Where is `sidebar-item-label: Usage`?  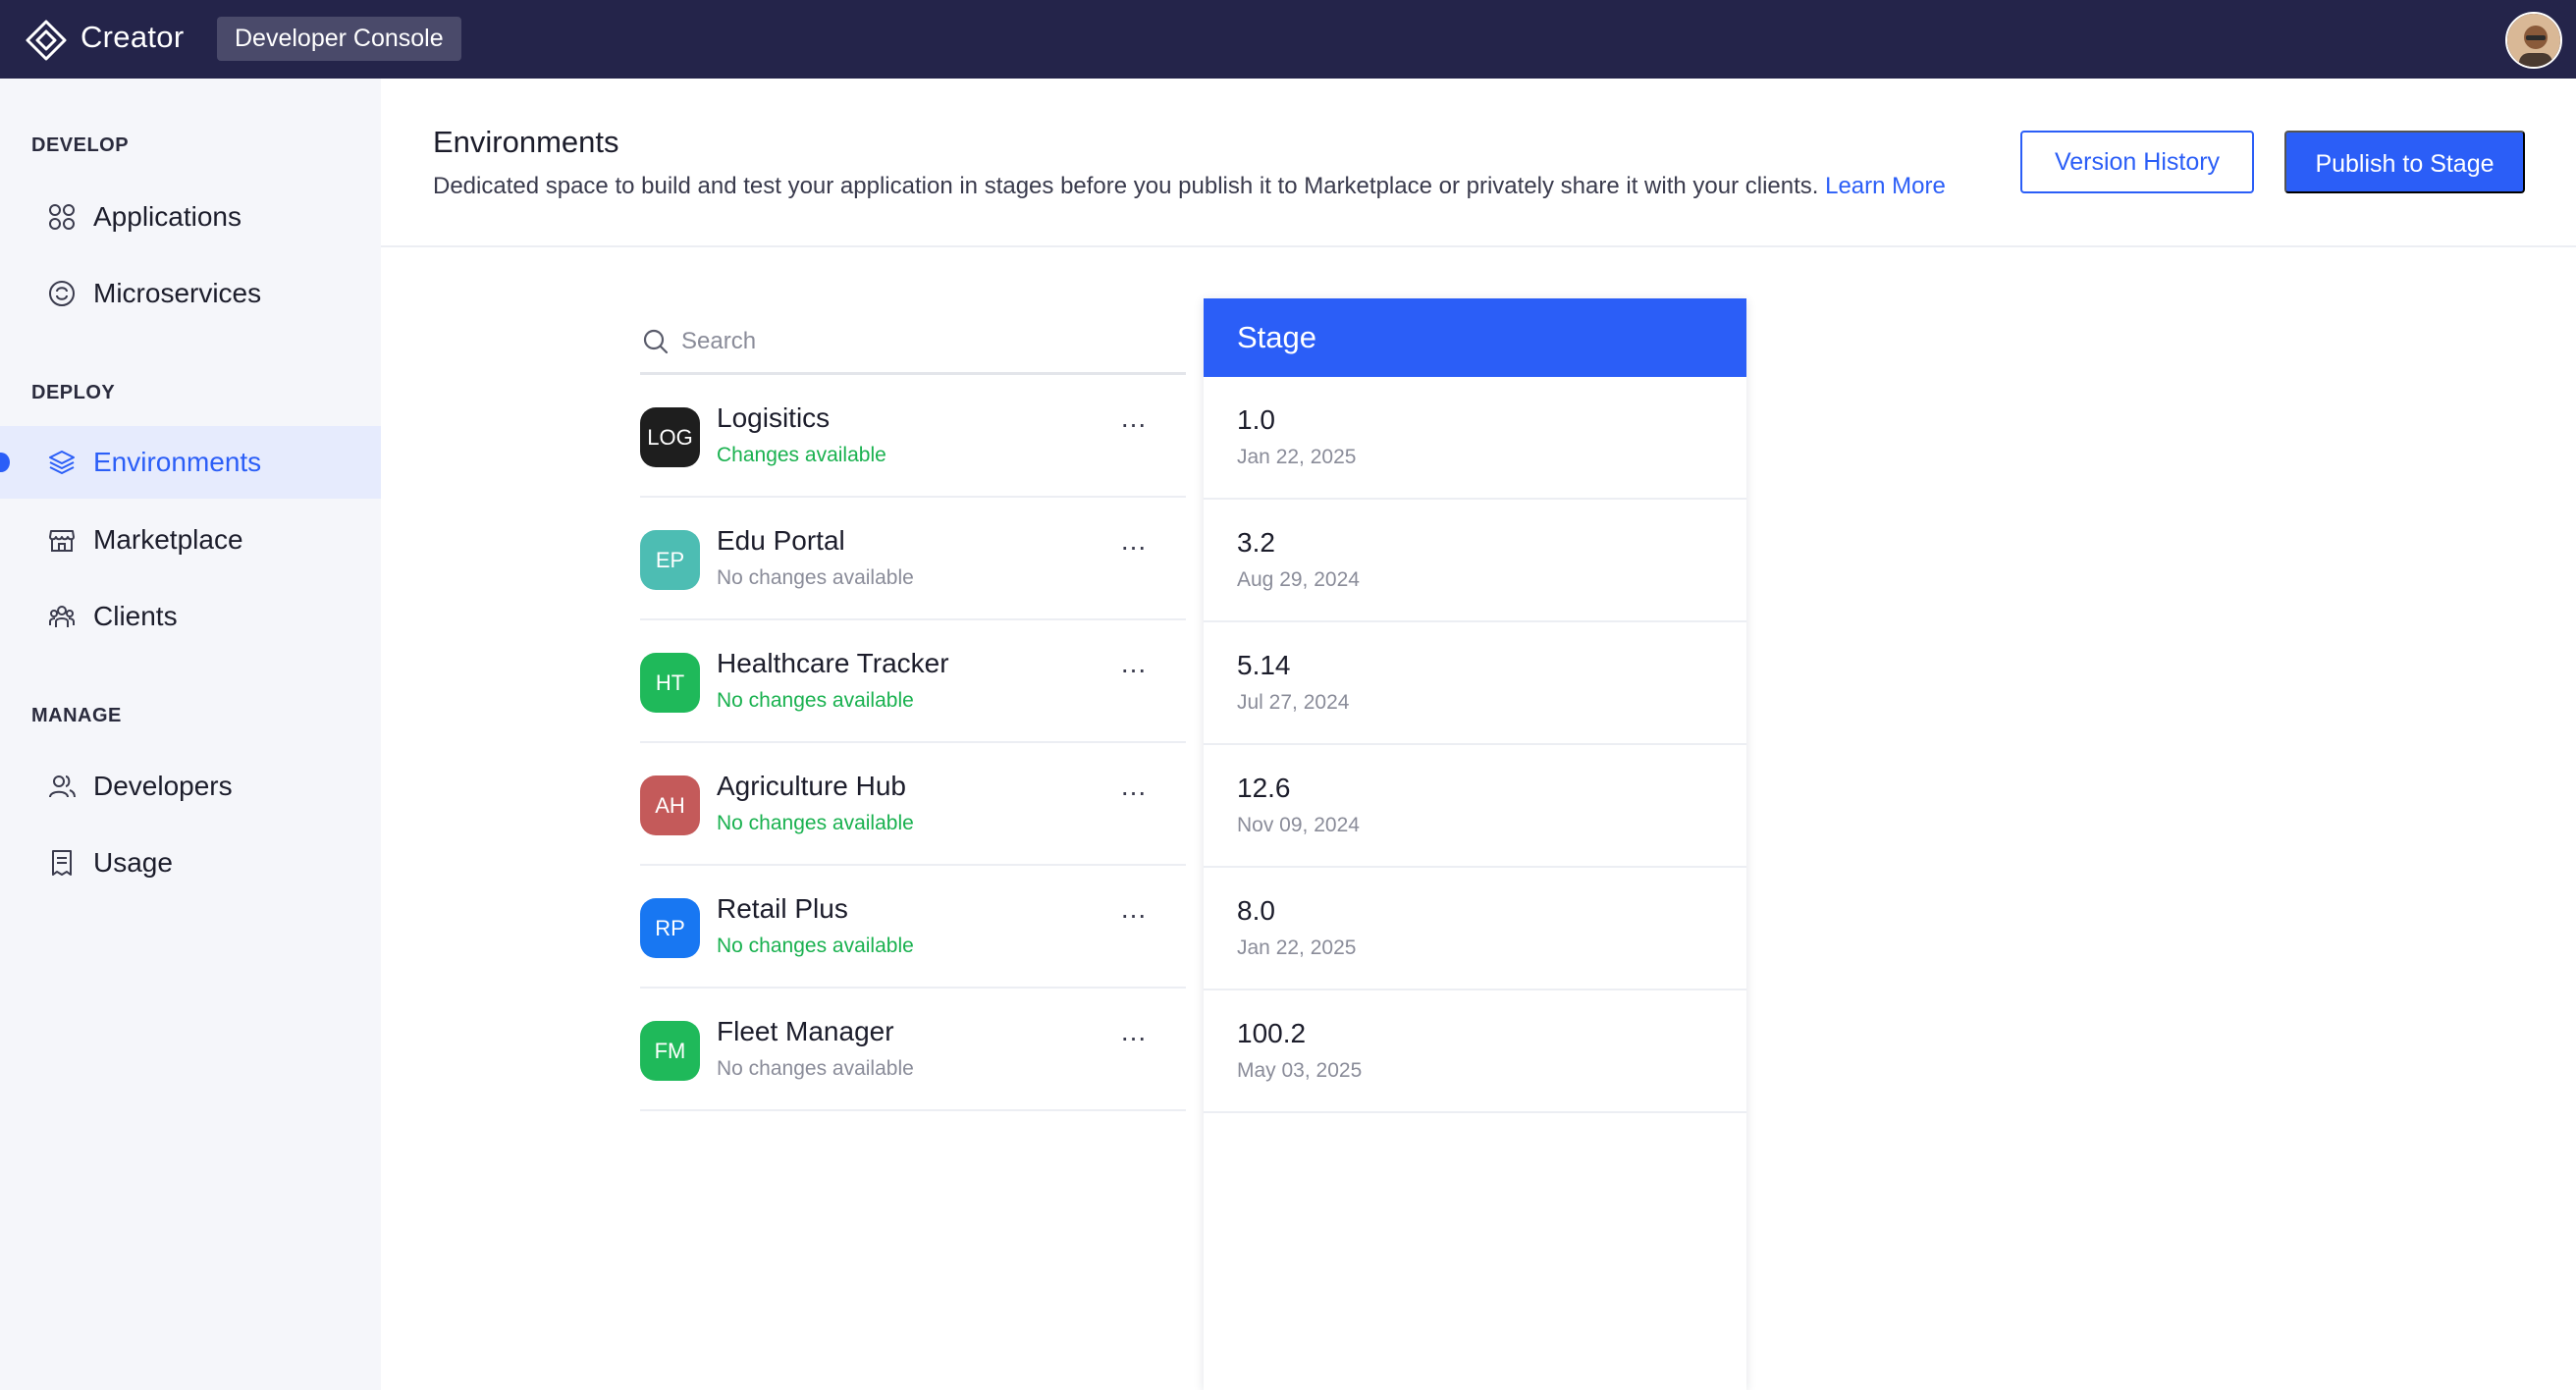 sidebar-item-label: Usage is located at coordinates (133, 862).